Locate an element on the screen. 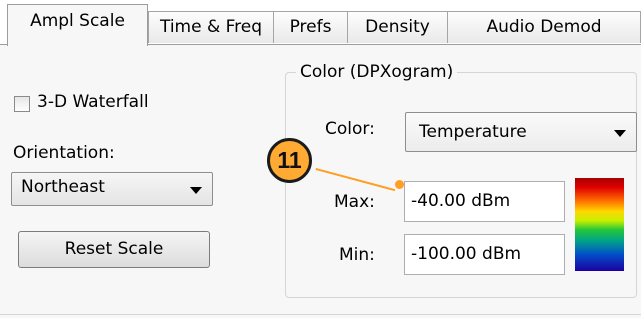 The image size is (641, 318). color-value: Temperature is located at coordinates (473, 132).